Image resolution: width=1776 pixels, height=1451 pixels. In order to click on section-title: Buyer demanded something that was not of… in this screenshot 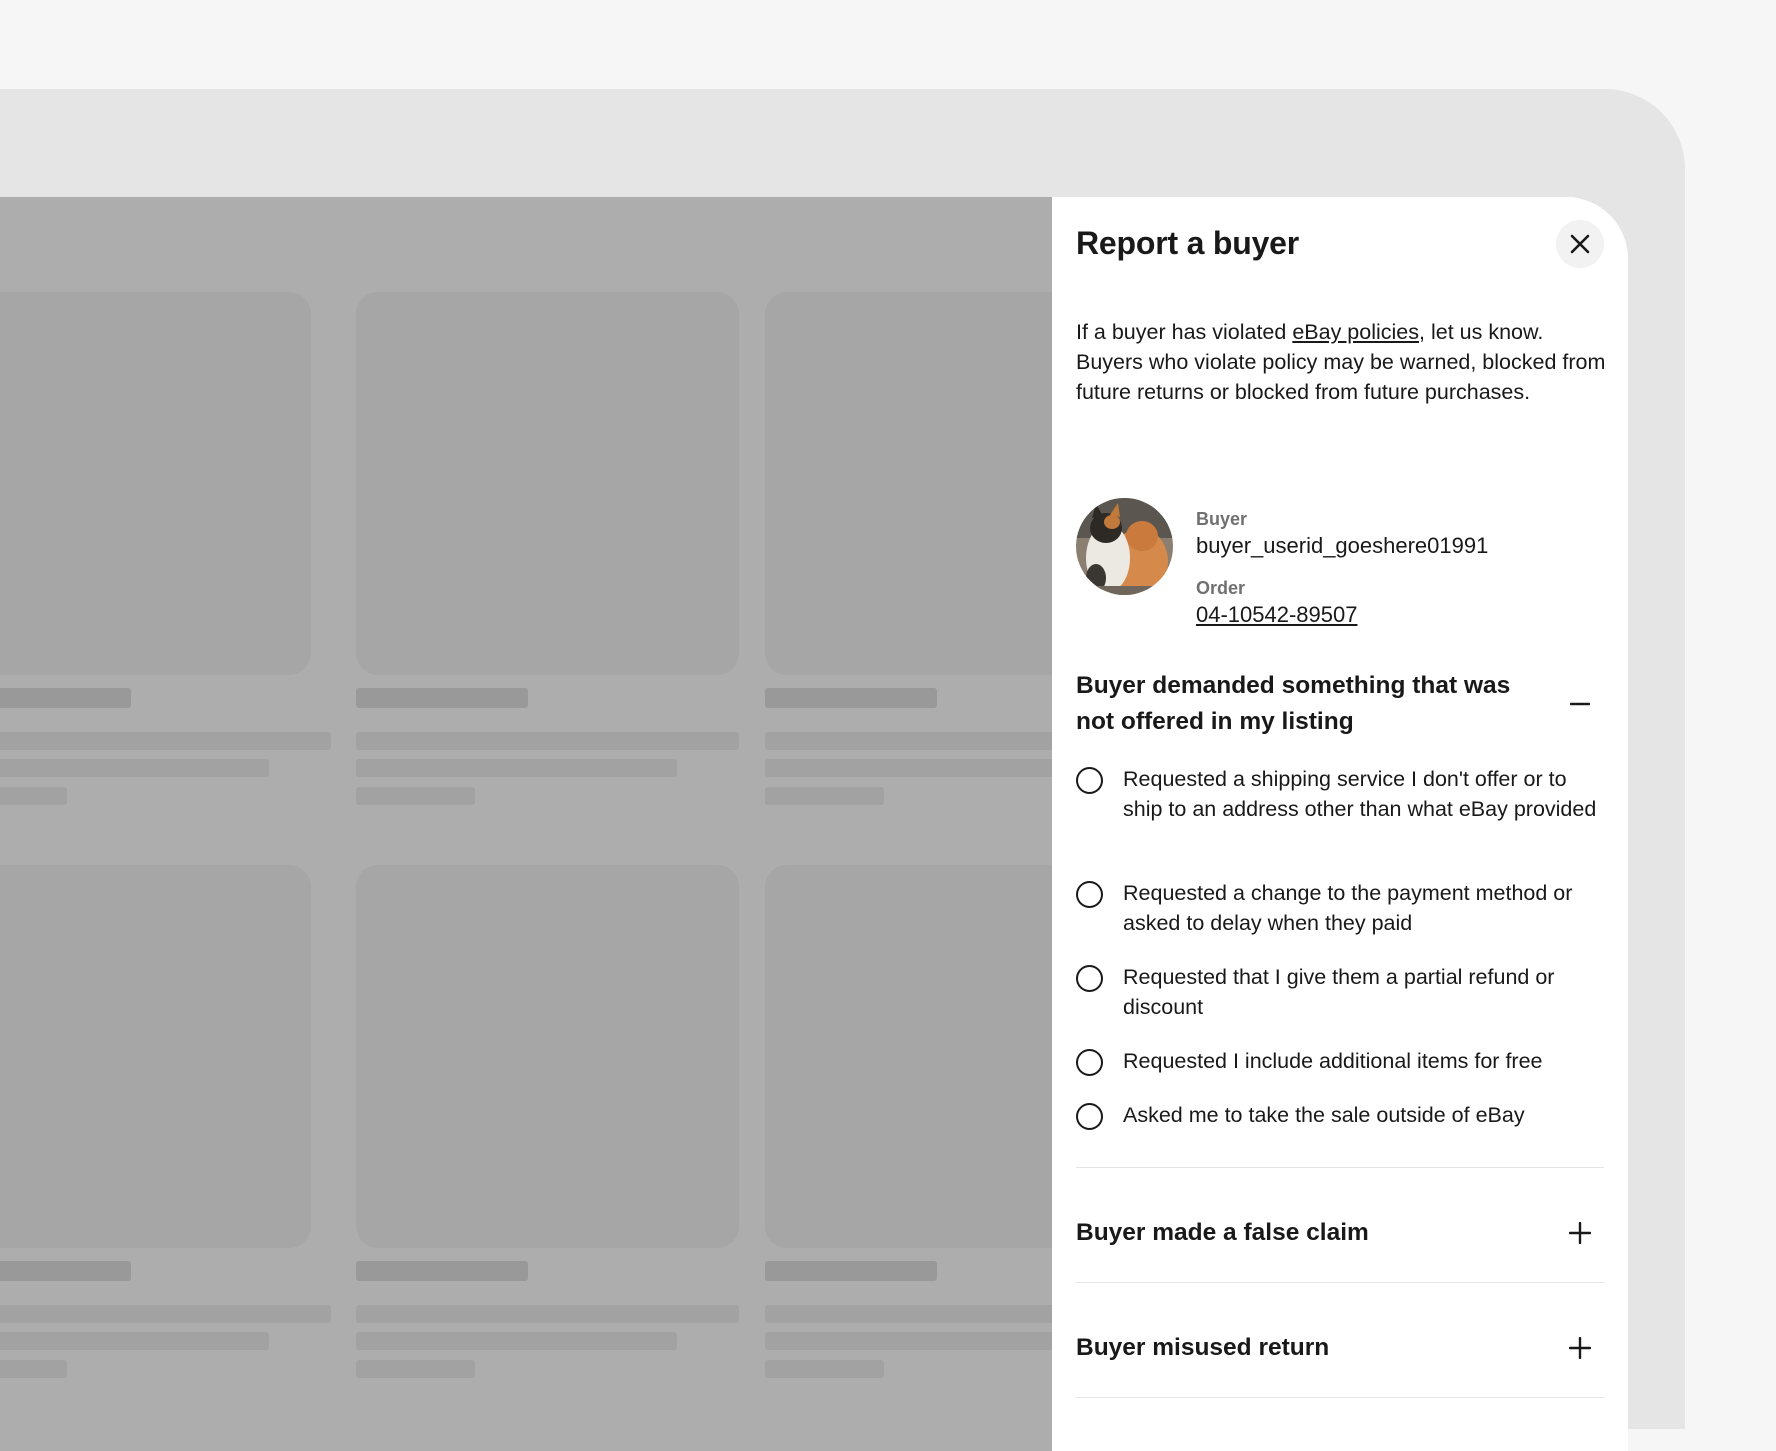, I will do `click(1293, 703)`.